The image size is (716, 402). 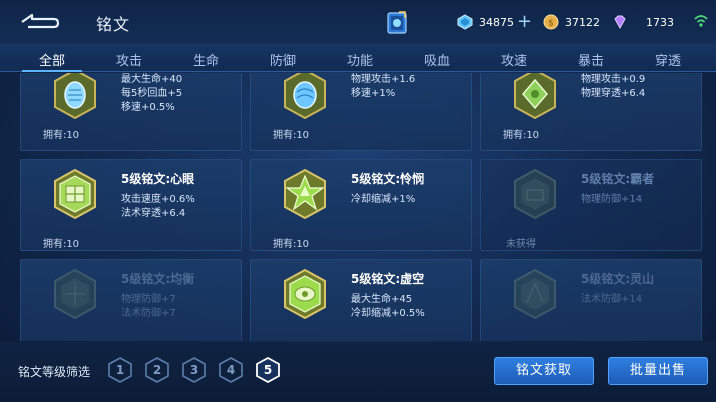 What do you see at coordinates (618, 179) in the screenshot?
I see `inscription-name: 5级铭文:霸者` at bounding box center [618, 179].